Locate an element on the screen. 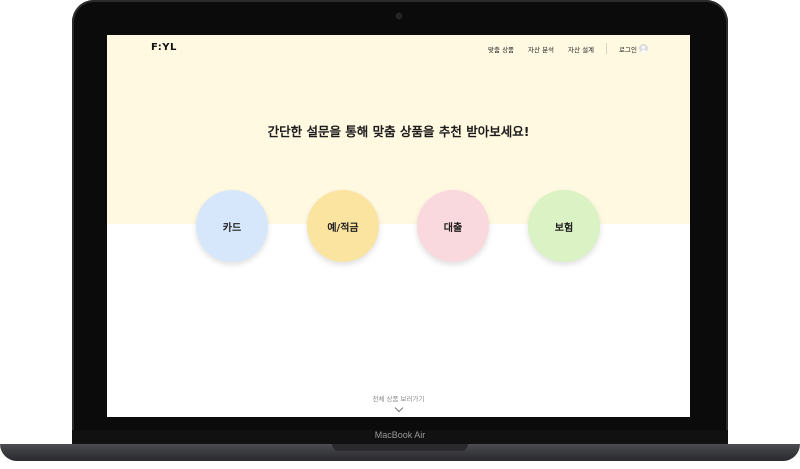  category-savings-button: 예/적금 is located at coordinates (343, 226).